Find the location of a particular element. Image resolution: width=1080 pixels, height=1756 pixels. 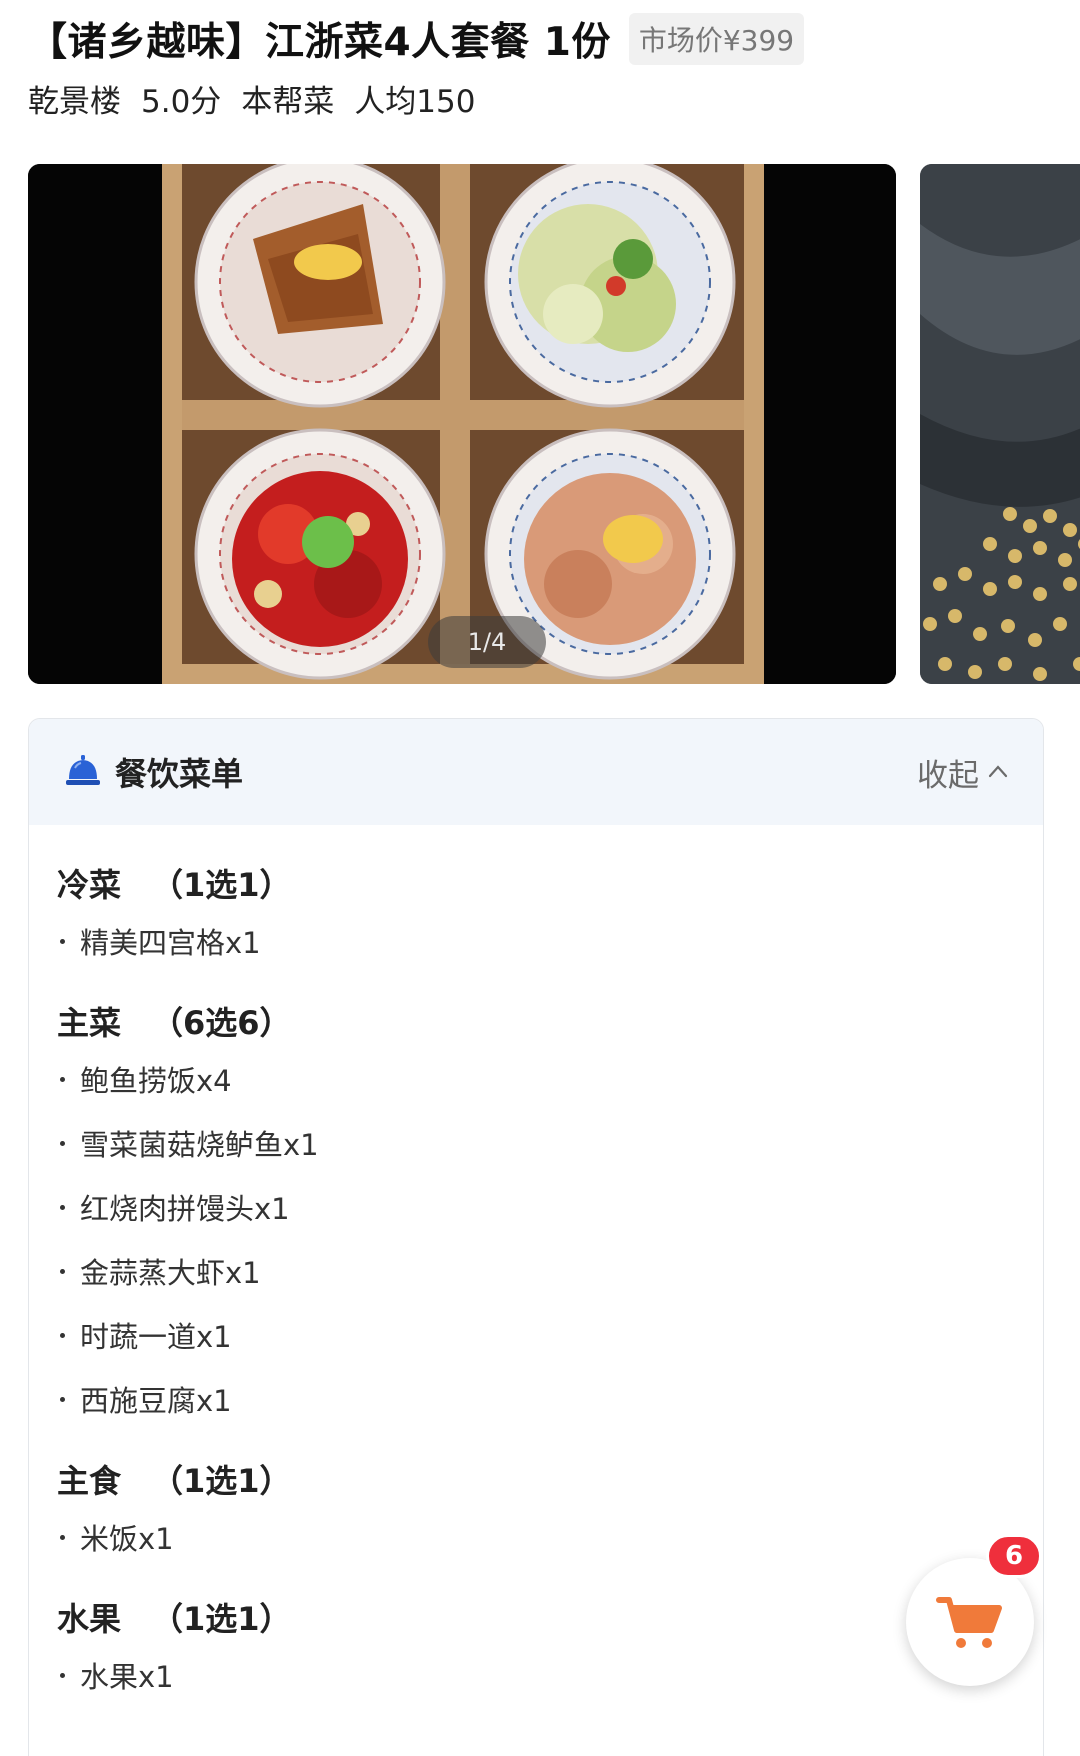

menu-item-label: 红烧肉拼馒头x1 is located at coordinates (185, 1209).